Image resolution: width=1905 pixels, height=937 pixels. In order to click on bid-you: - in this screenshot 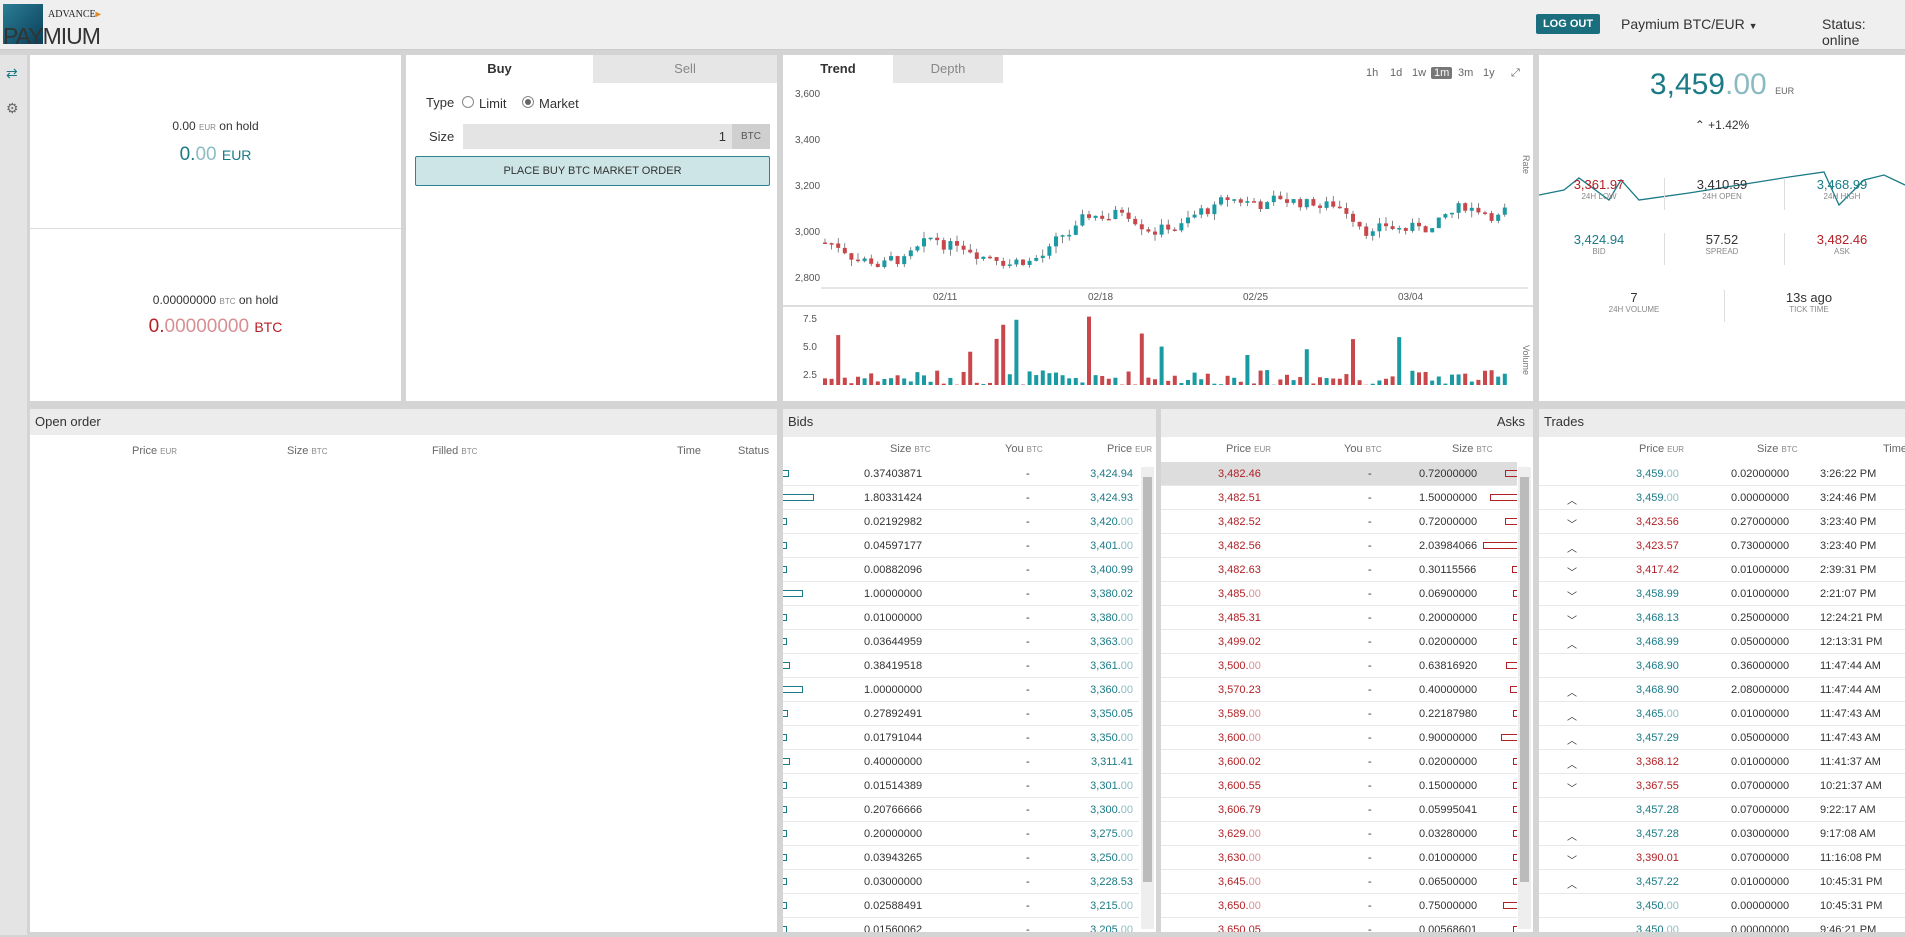, I will do `click(1028, 882)`.